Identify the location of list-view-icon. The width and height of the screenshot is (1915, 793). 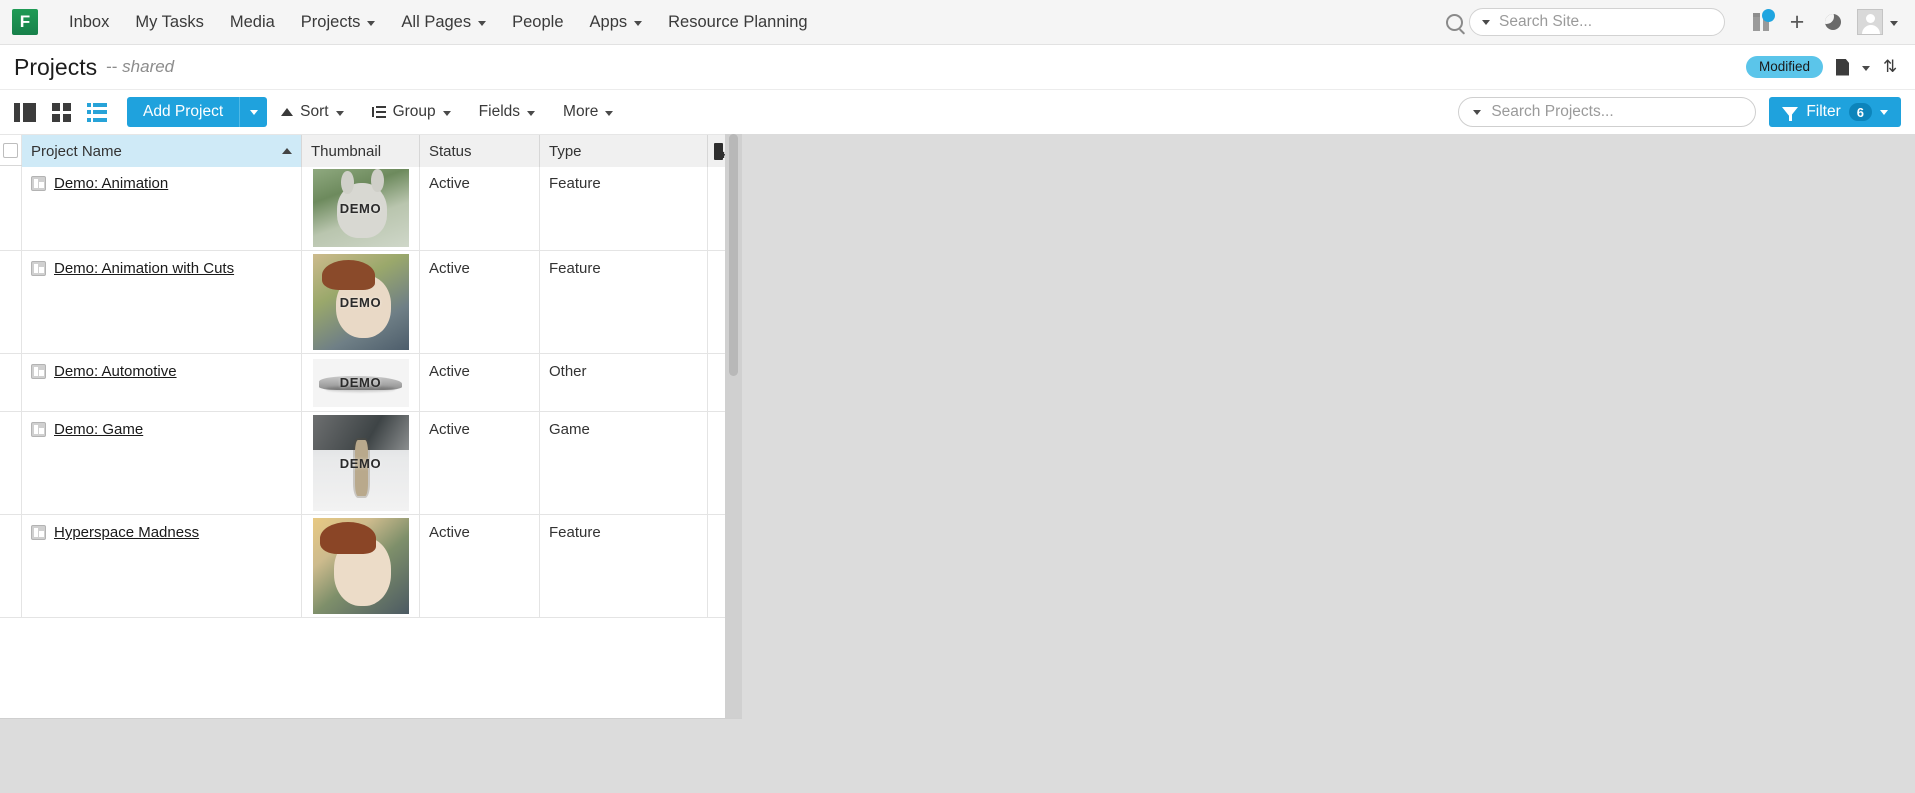
(97, 112).